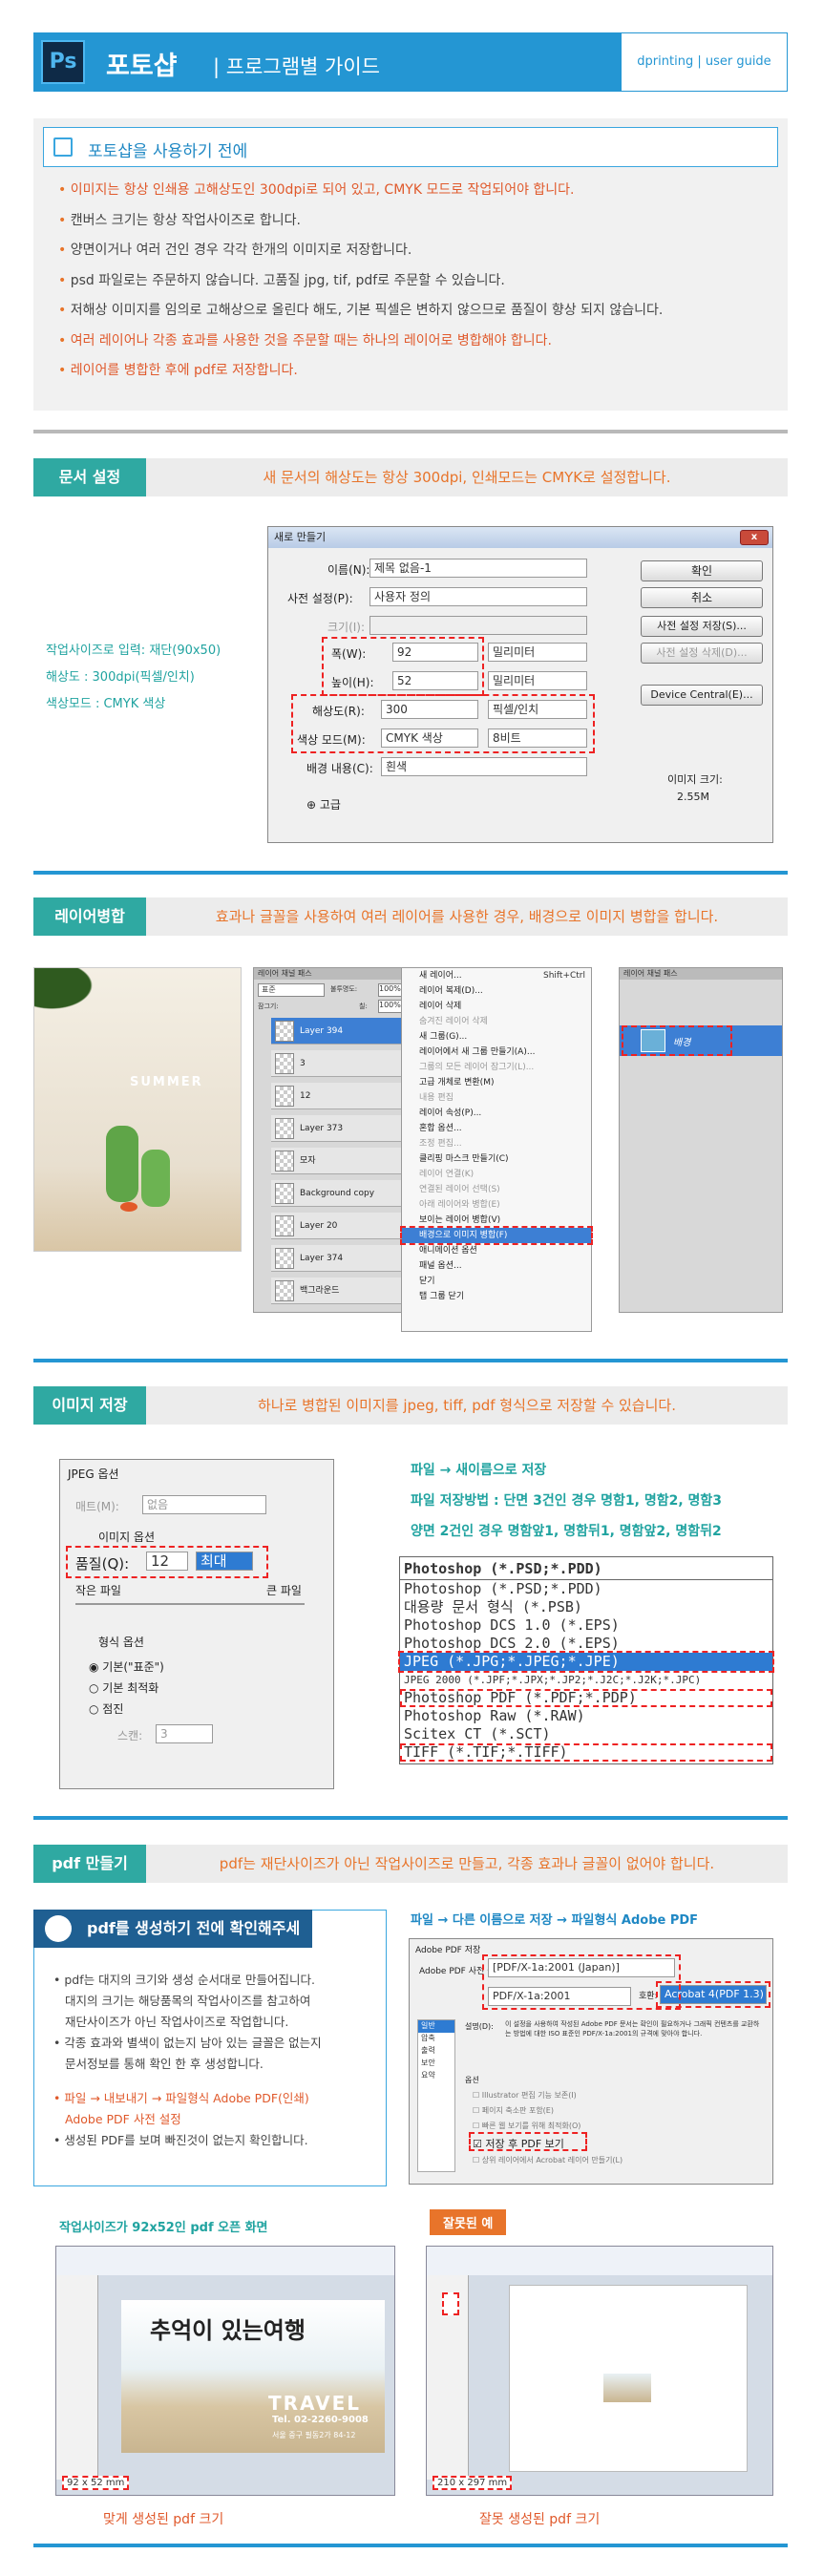 The image size is (823, 2576). I want to click on advanced-label: 고급, so click(330, 805).